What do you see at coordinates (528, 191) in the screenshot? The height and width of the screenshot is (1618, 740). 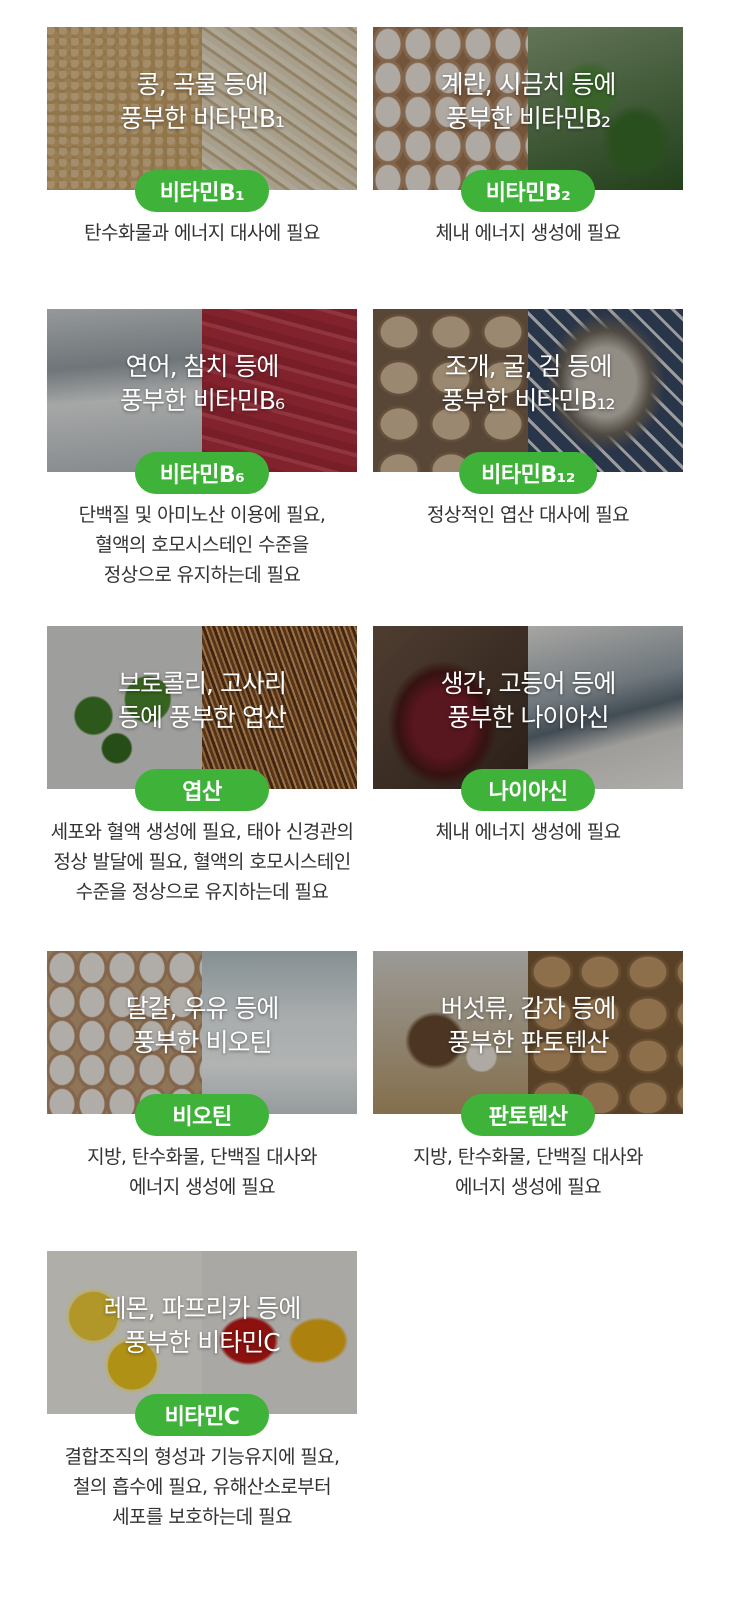 I see `vitamin-badge: 비타민B₂` at bounding box center [528, 191].